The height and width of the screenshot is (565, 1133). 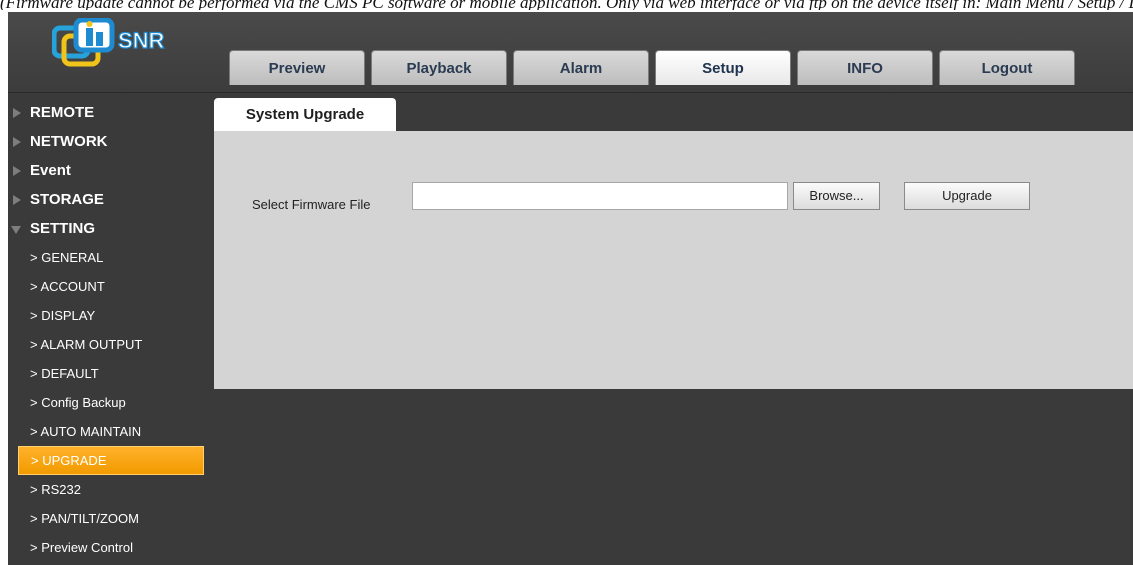 I want to click on sidebar-section-remote: REMOTE, so click(x=112, y=112).